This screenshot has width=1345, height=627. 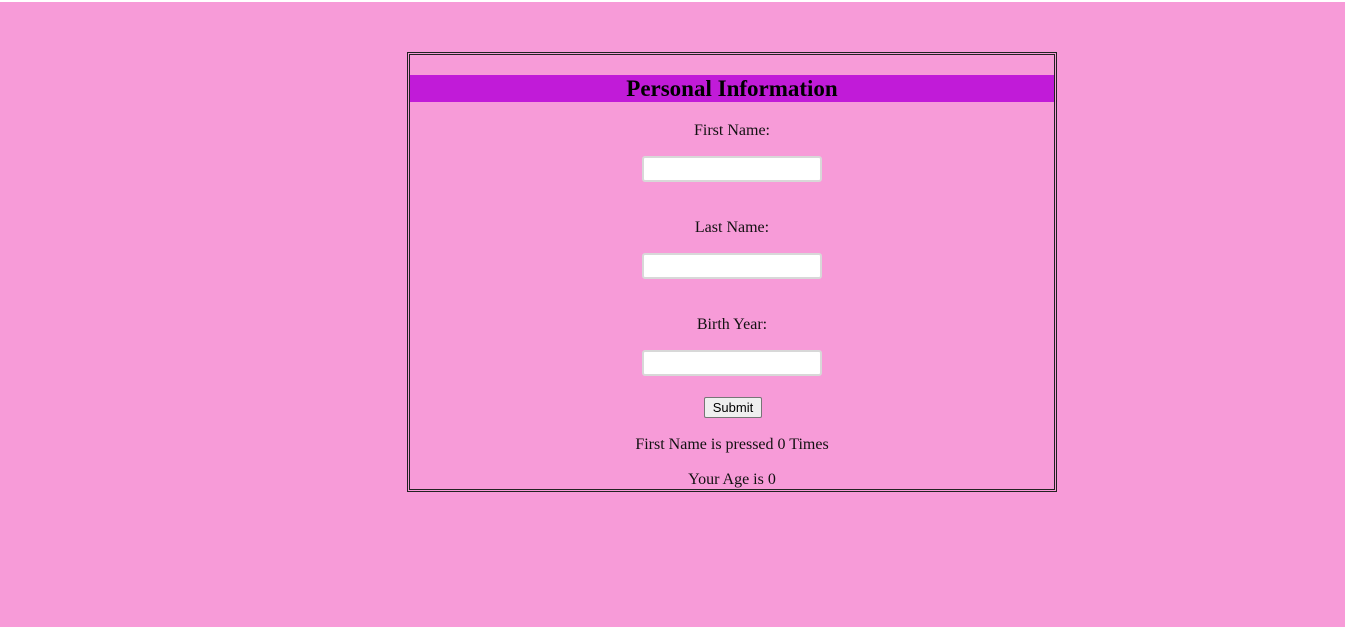 What do you see at coordinates (732, 169) in the screenshot?
I see `first-name-input` at bounding box center [732, 169].